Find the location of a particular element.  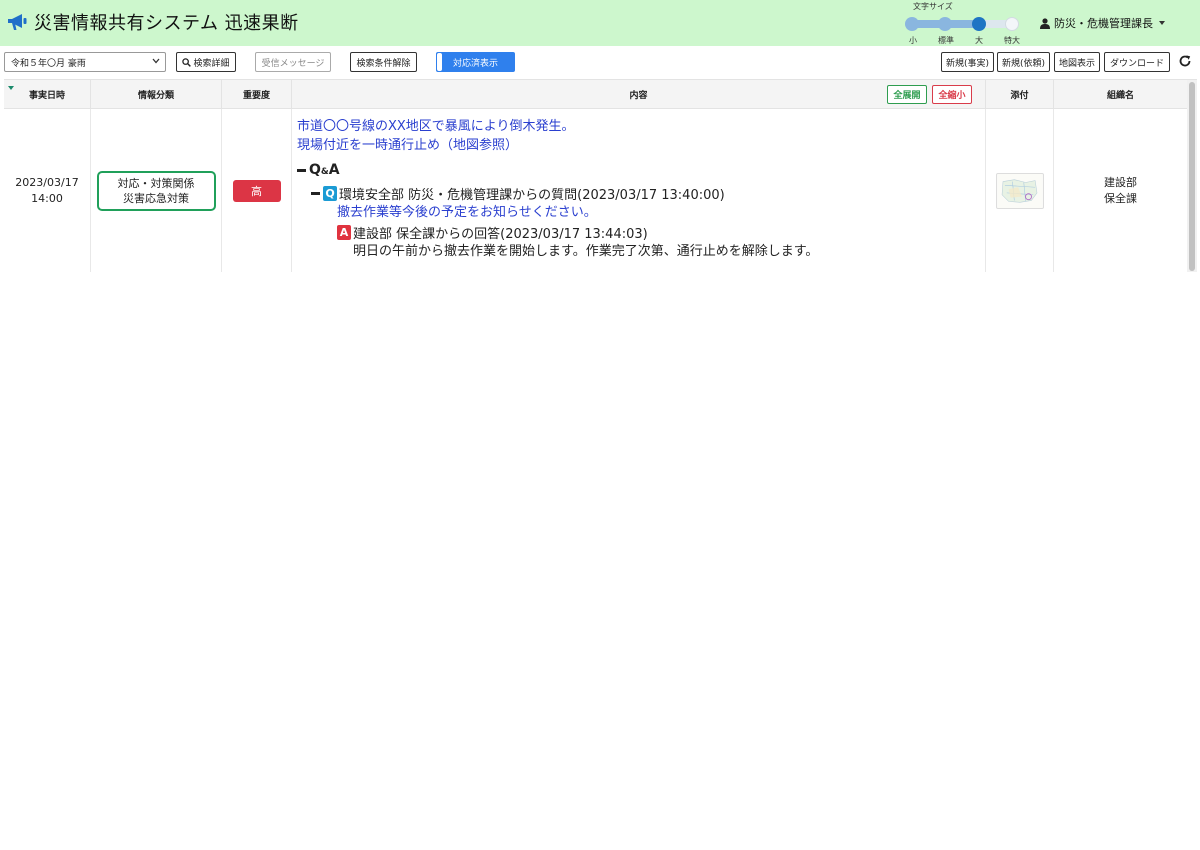

column-content-label: 内容 is located at coordinates (638, 96).